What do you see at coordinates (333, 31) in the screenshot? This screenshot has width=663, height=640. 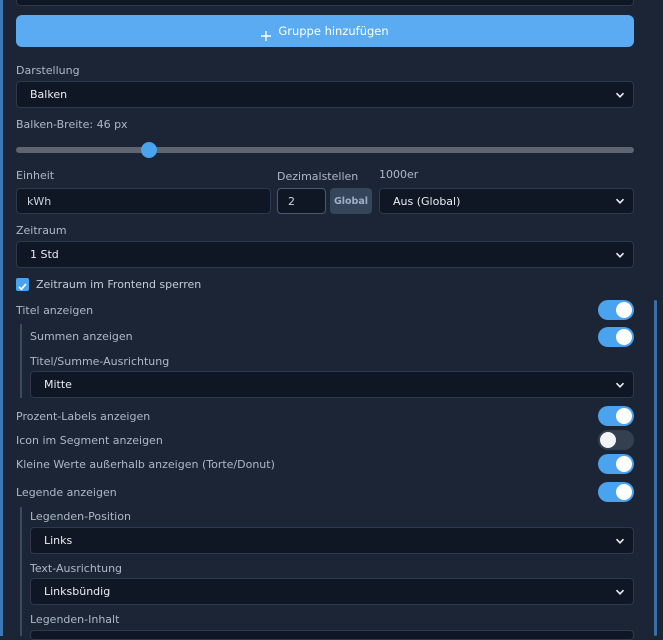 I see `add-group-label: Gruppe hinzufügen` at bounding box center [333, 31].